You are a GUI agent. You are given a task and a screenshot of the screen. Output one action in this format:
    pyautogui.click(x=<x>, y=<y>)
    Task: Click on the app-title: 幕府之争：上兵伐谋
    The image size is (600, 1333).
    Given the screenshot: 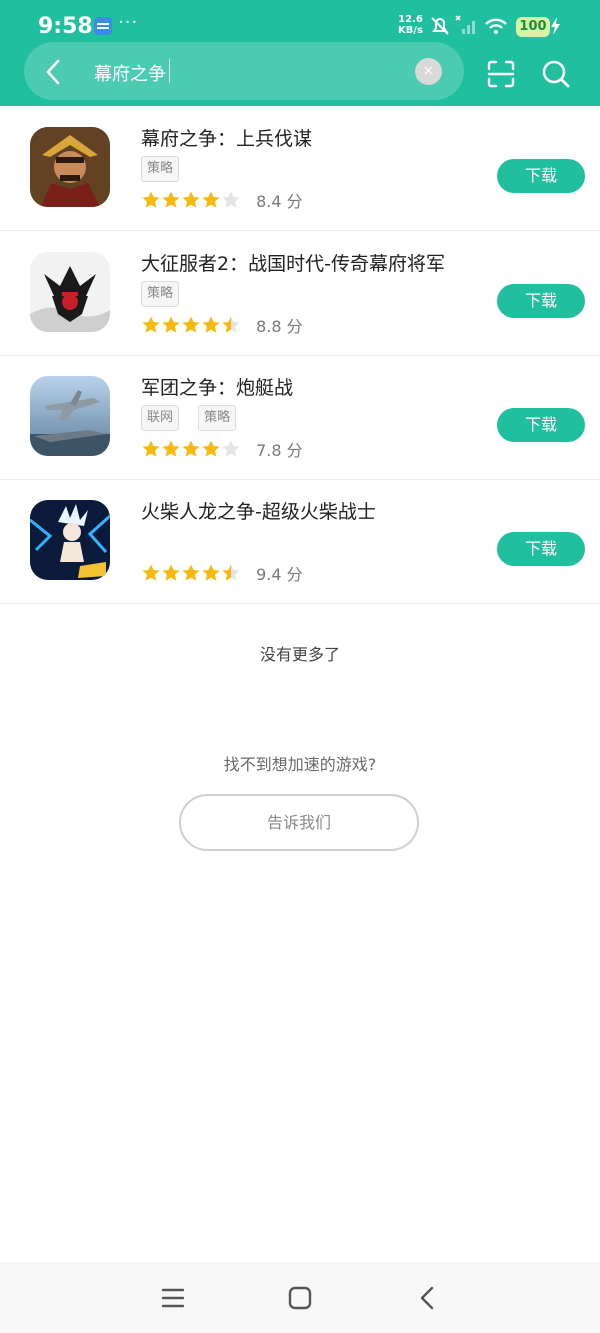 What is the action you would take?
    pyautogui.click(x=226, y=137)
    